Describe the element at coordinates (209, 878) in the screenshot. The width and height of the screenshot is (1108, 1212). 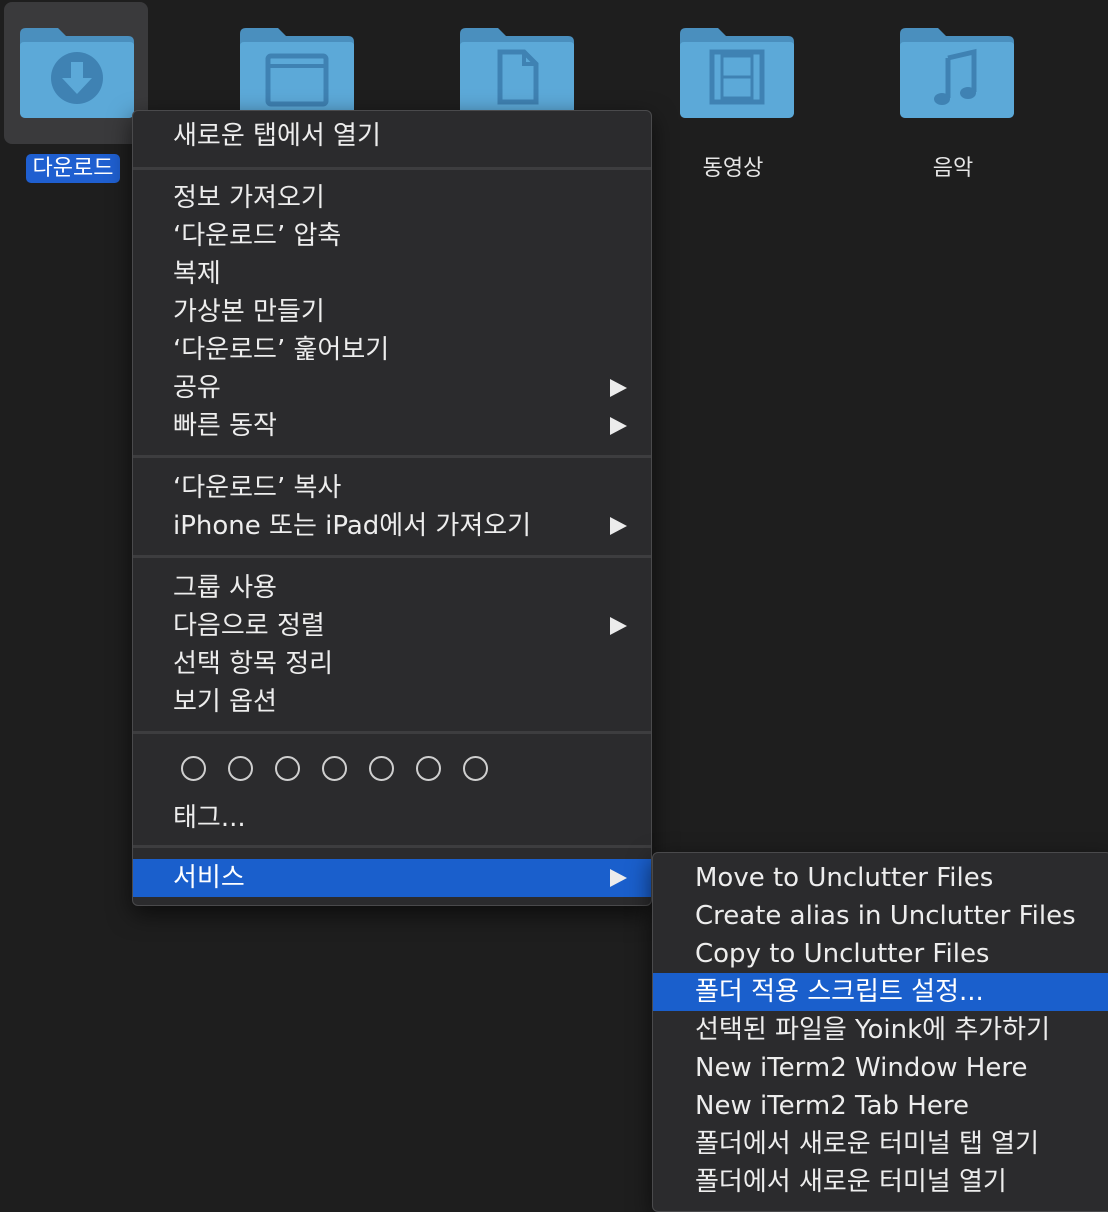
I see `menu-item-label: 서비스` at that location.